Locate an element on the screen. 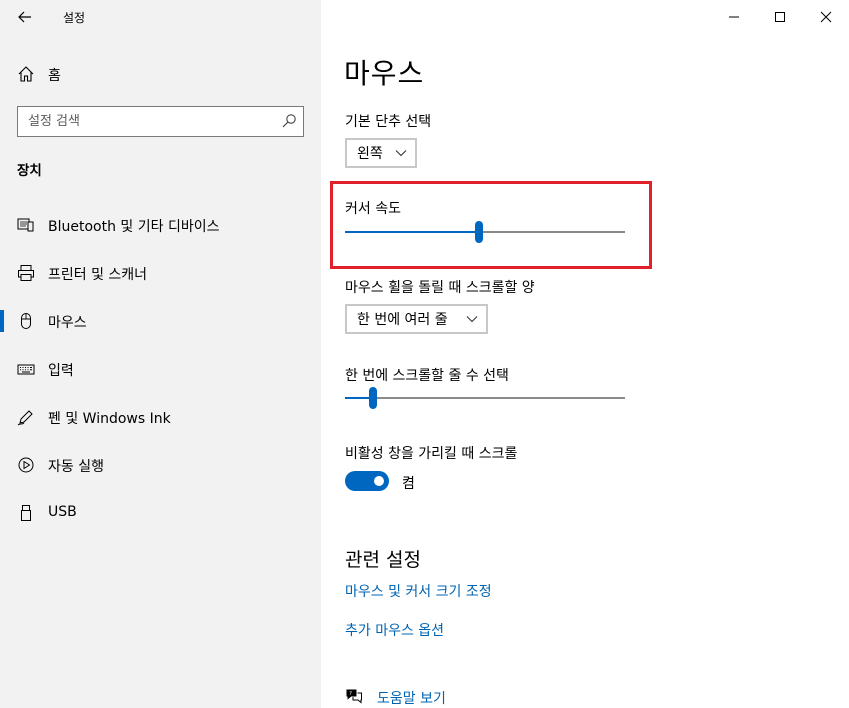  sidebar-item-usb: USB is located at coordinates (160, 513).